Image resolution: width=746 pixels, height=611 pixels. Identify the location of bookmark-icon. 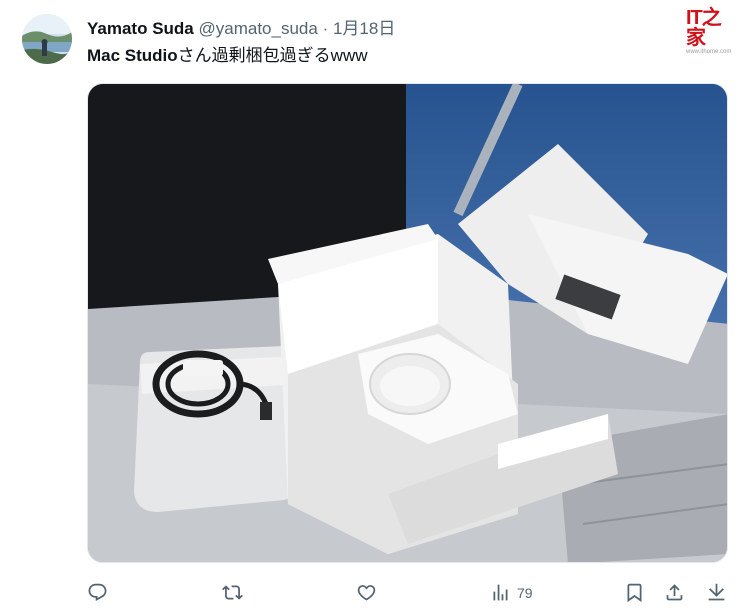
(634, 593).